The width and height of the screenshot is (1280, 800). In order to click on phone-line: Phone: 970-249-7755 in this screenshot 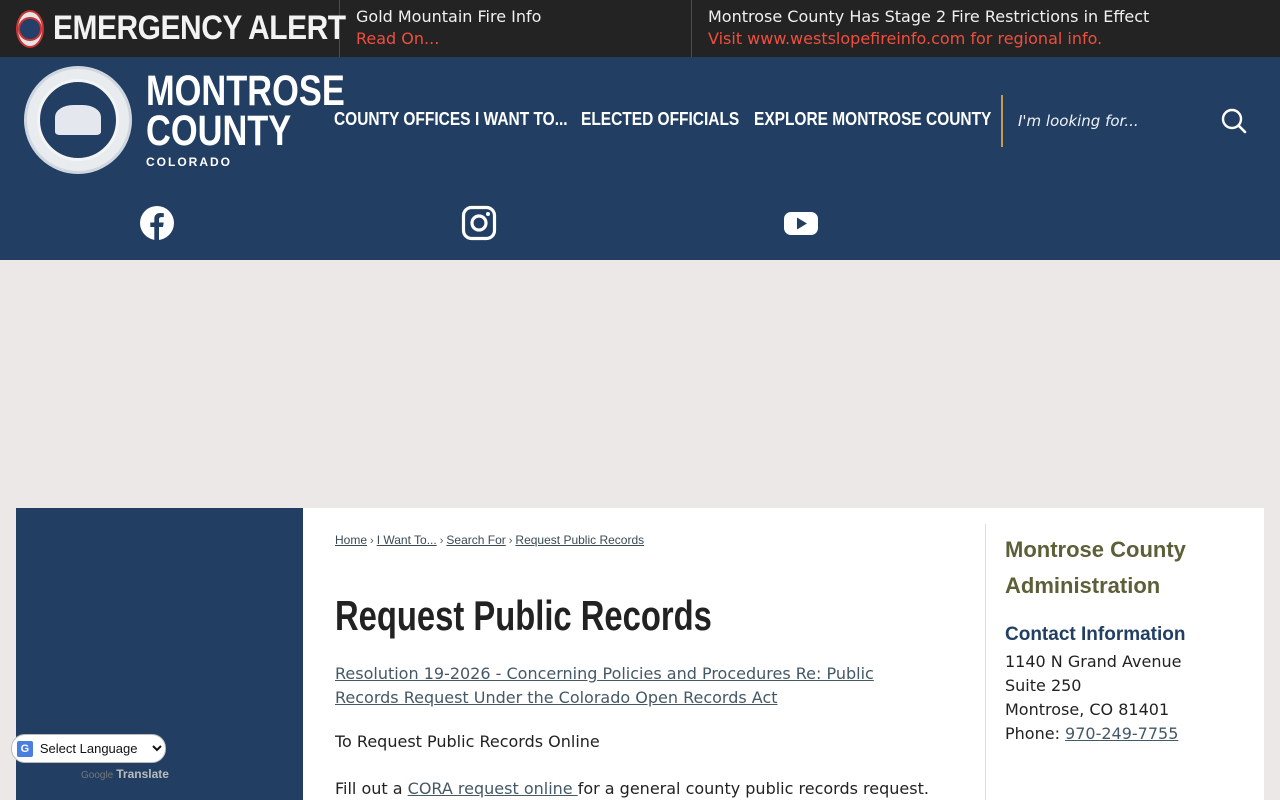, I will do `click(1125, 734)`.